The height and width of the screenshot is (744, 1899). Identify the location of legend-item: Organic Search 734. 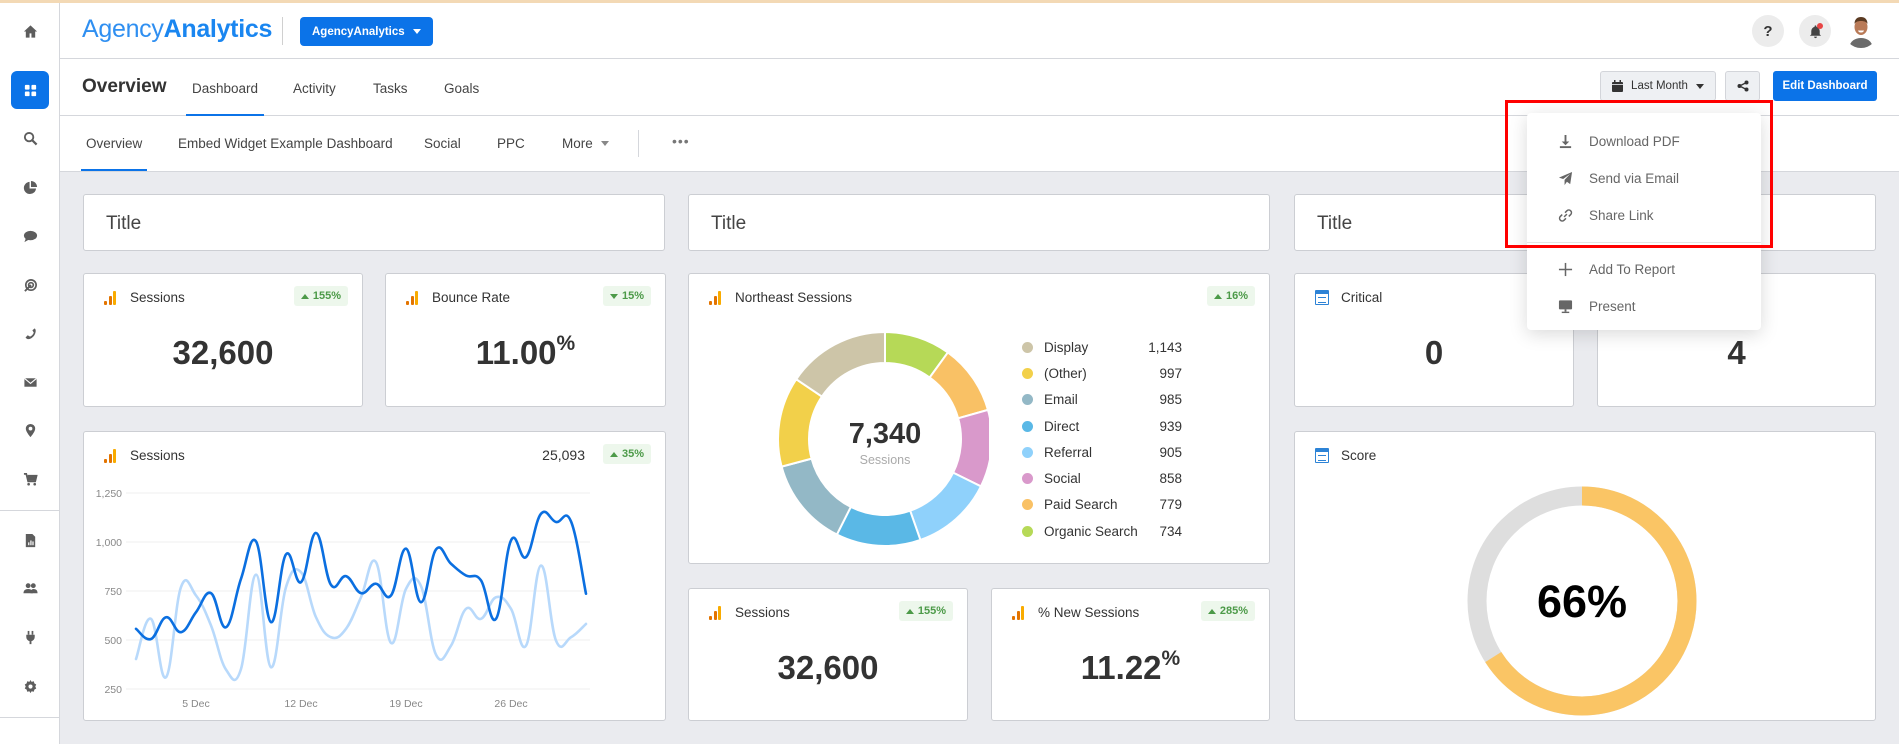
(1102, 531).